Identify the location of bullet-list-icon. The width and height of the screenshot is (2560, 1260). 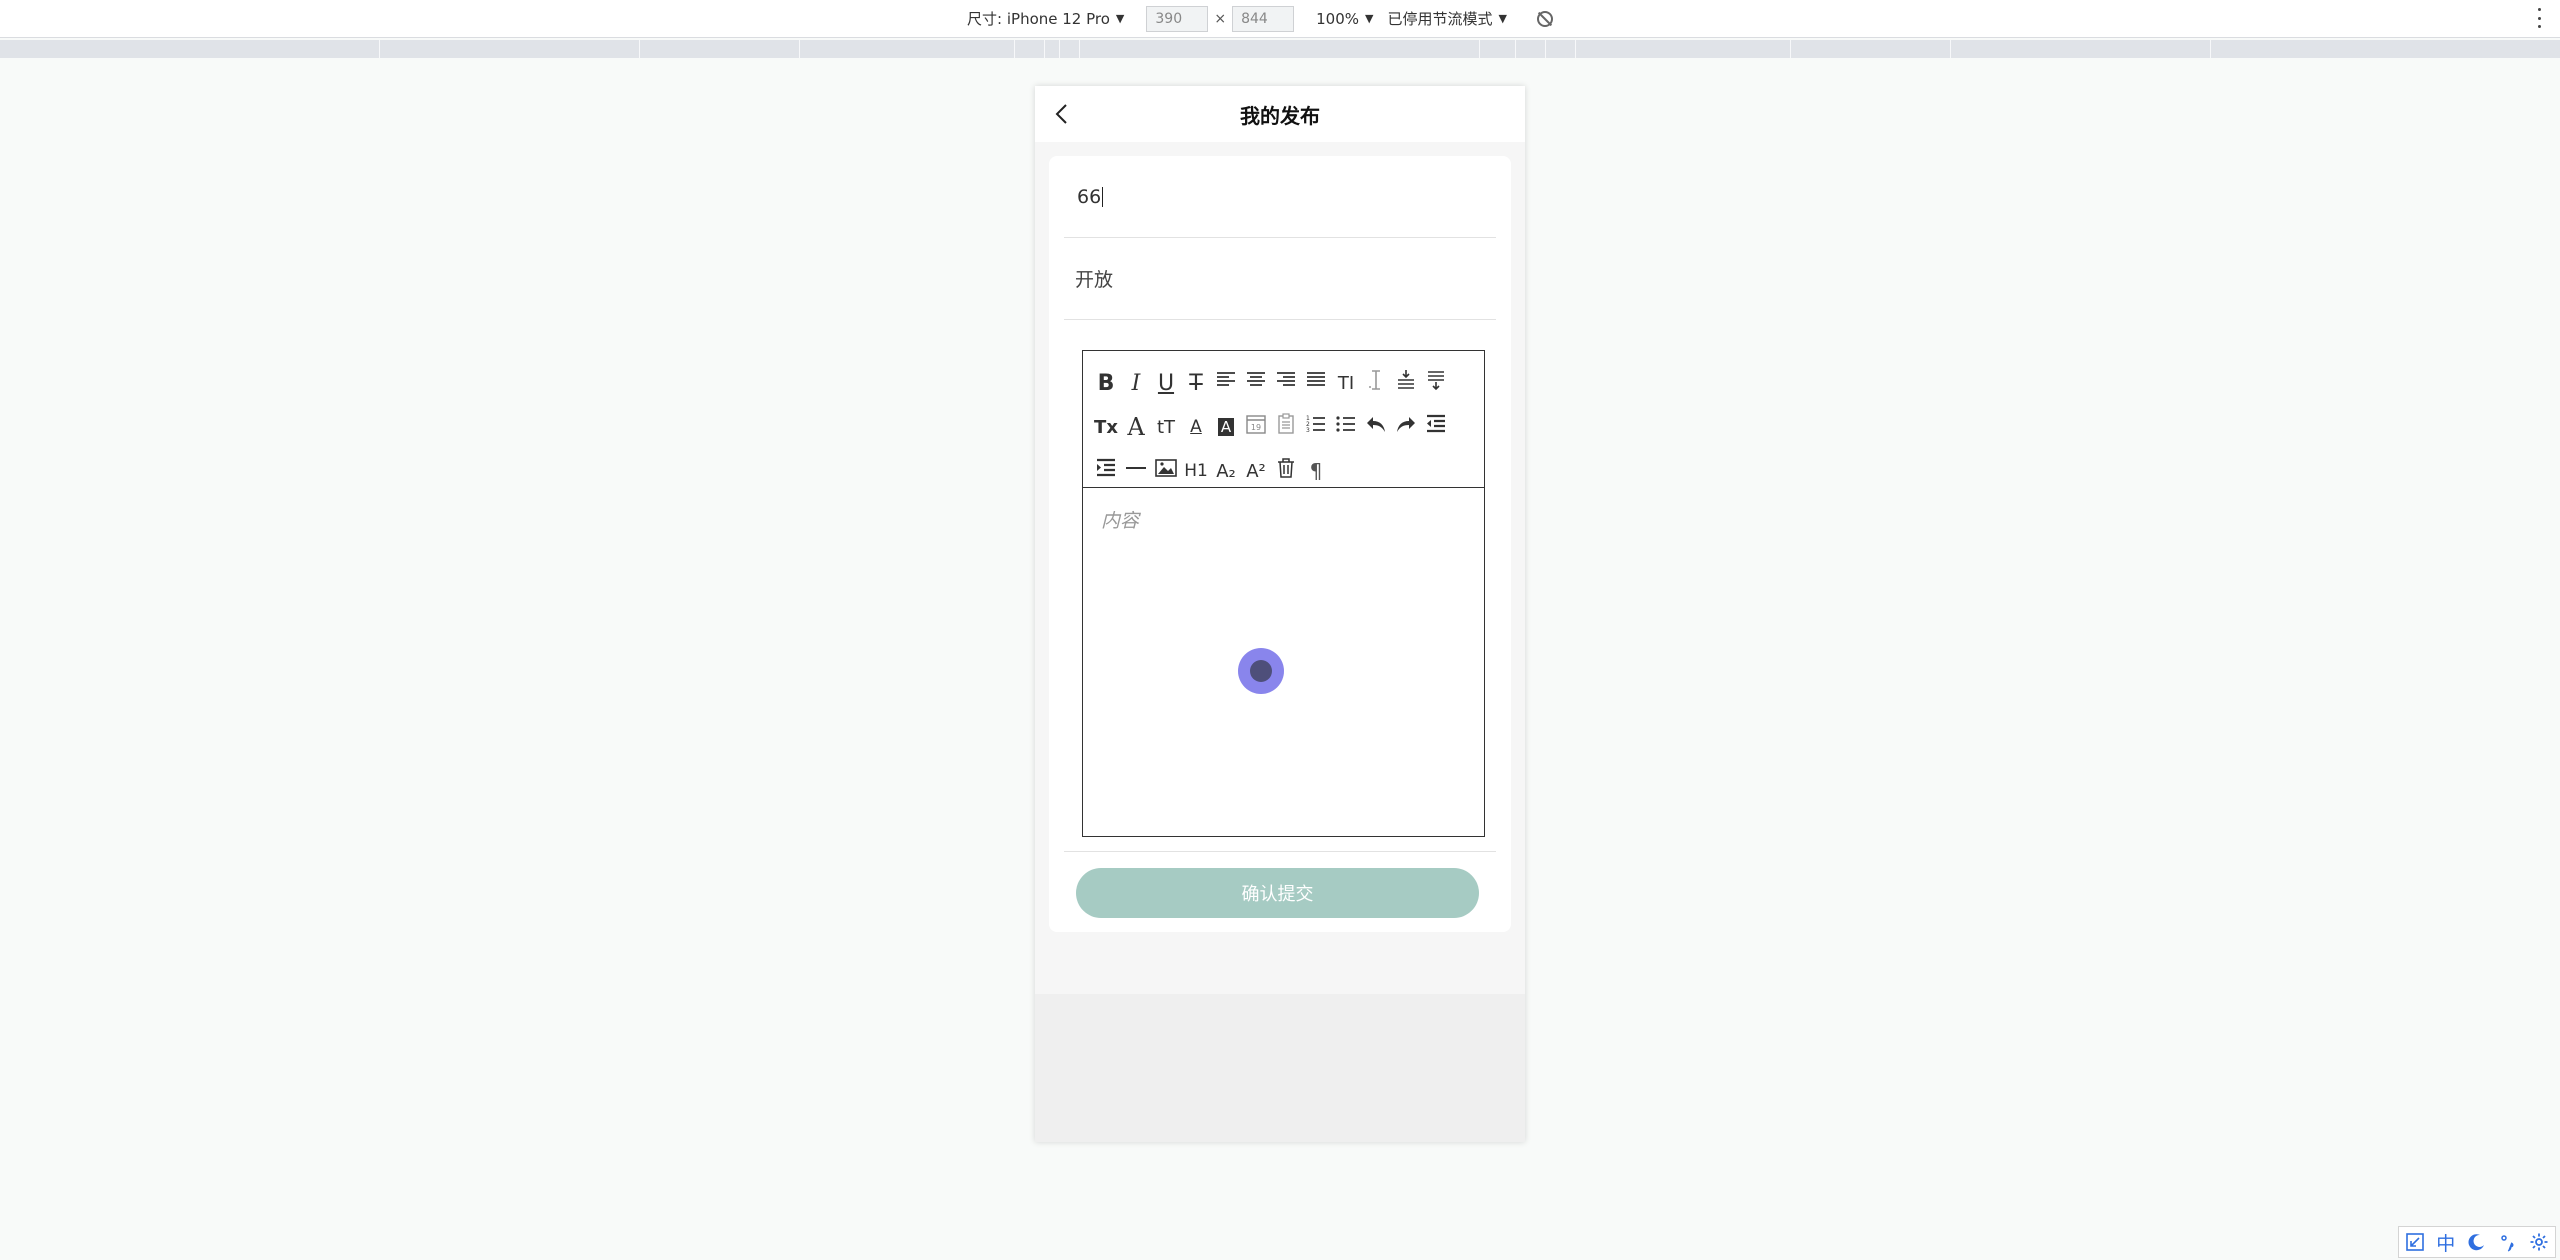
(1346, 427).